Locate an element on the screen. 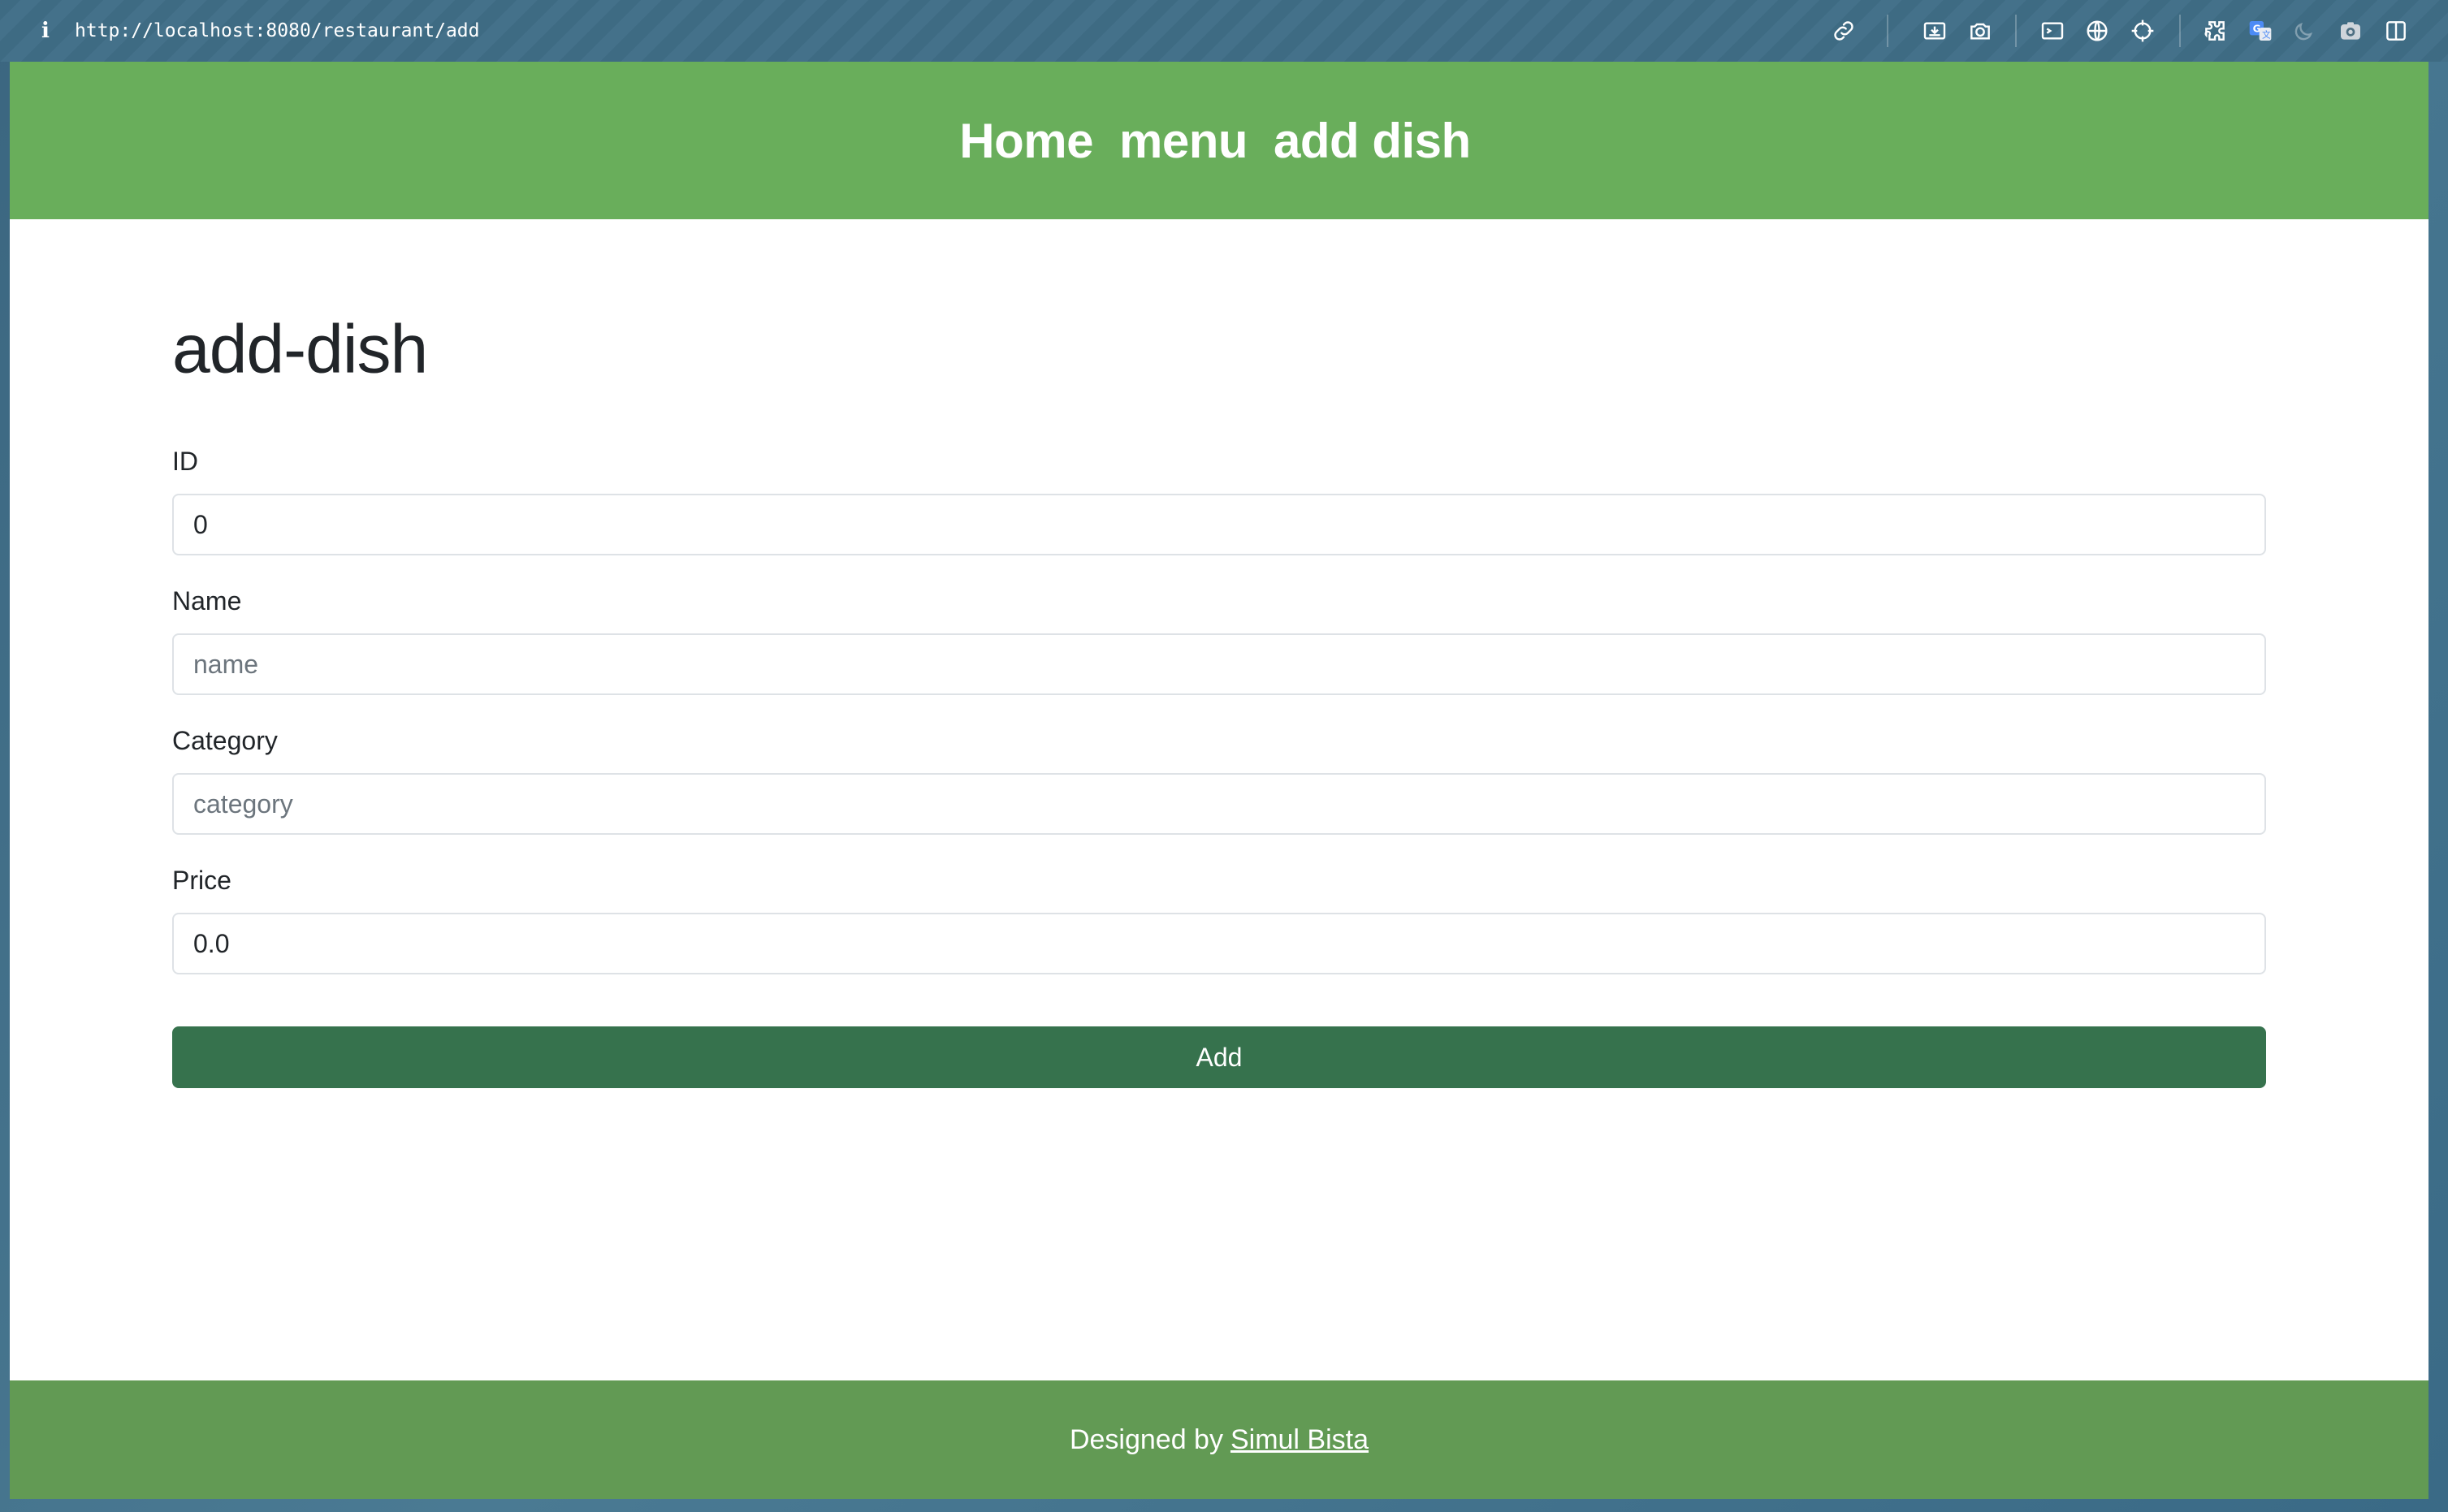 This screenshot has width=2448, height=1512. page-title: add-dish is located at coordinates (300, 348).